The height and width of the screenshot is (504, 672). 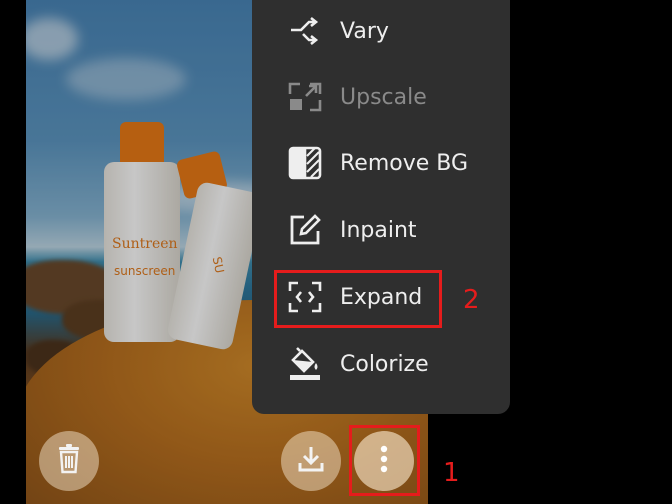 I want to click on menu-item-label: Remove BG, so click(x=404, y=163).